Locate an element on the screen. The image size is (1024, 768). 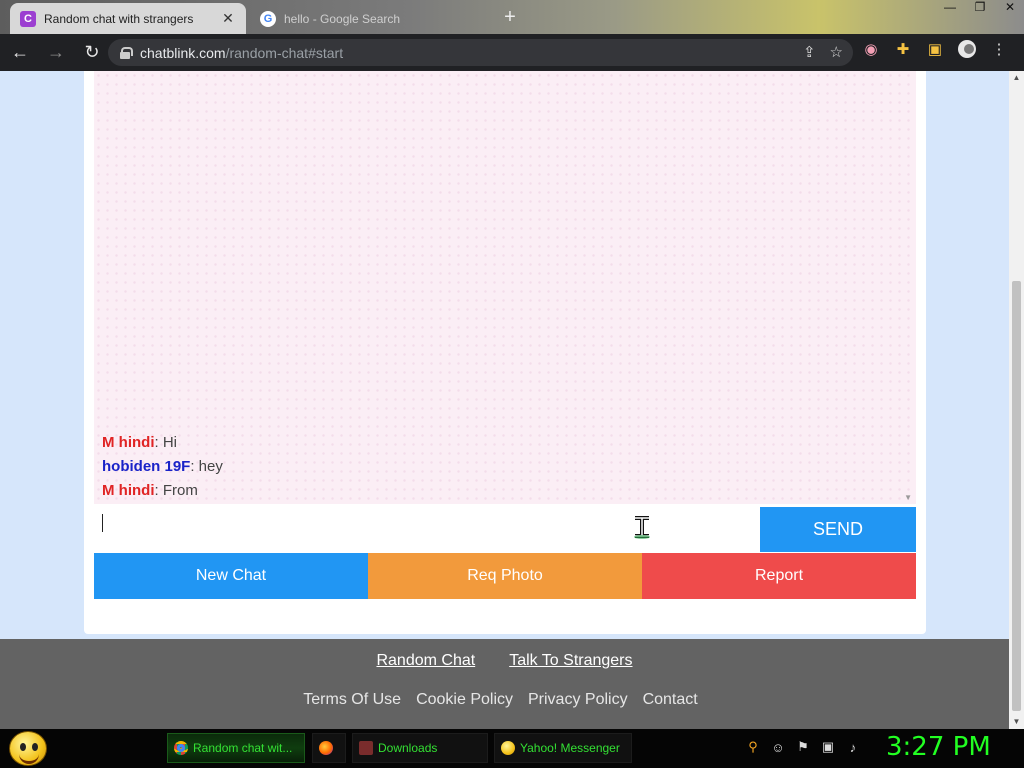
extension-icons: ◉ ✚ ▣ ⋮ is located at coordinates (935, 49).